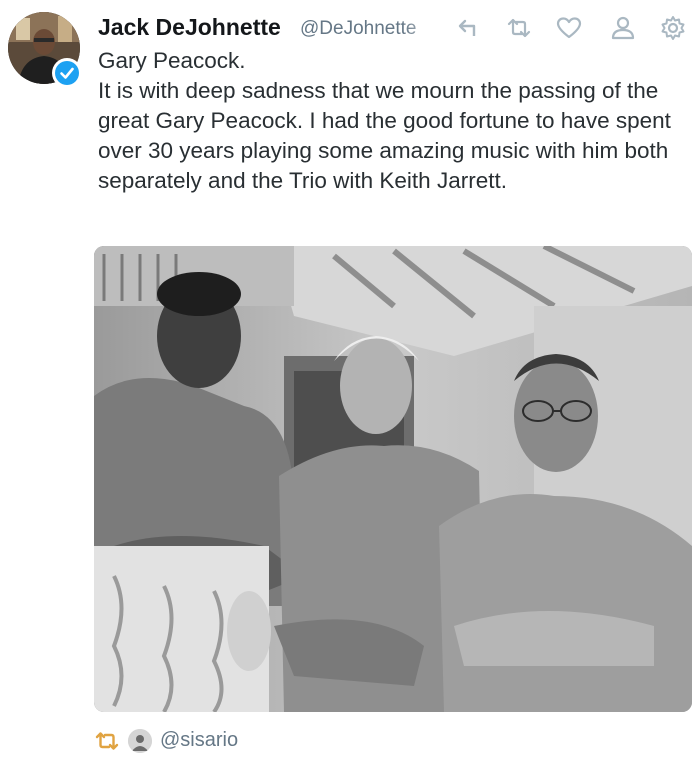 Image resolution: width=700 pixels, height=773 pixels. I want to click on retweeter-avatar, so click(140, 741).